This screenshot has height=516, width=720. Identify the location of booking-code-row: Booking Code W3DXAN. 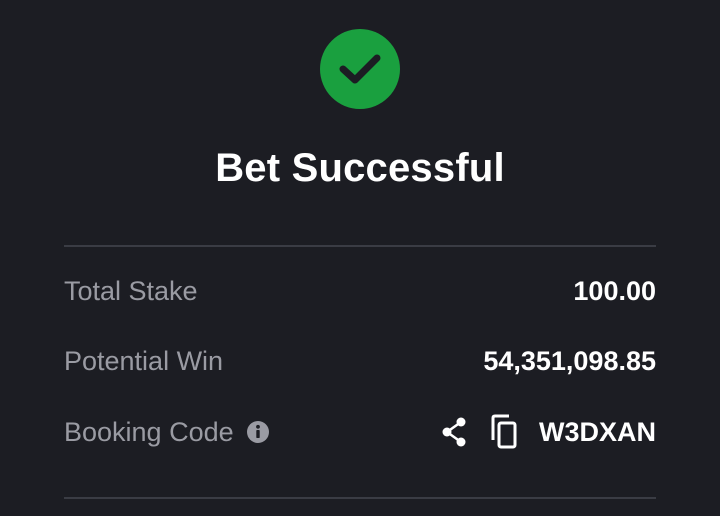
(360, 432).